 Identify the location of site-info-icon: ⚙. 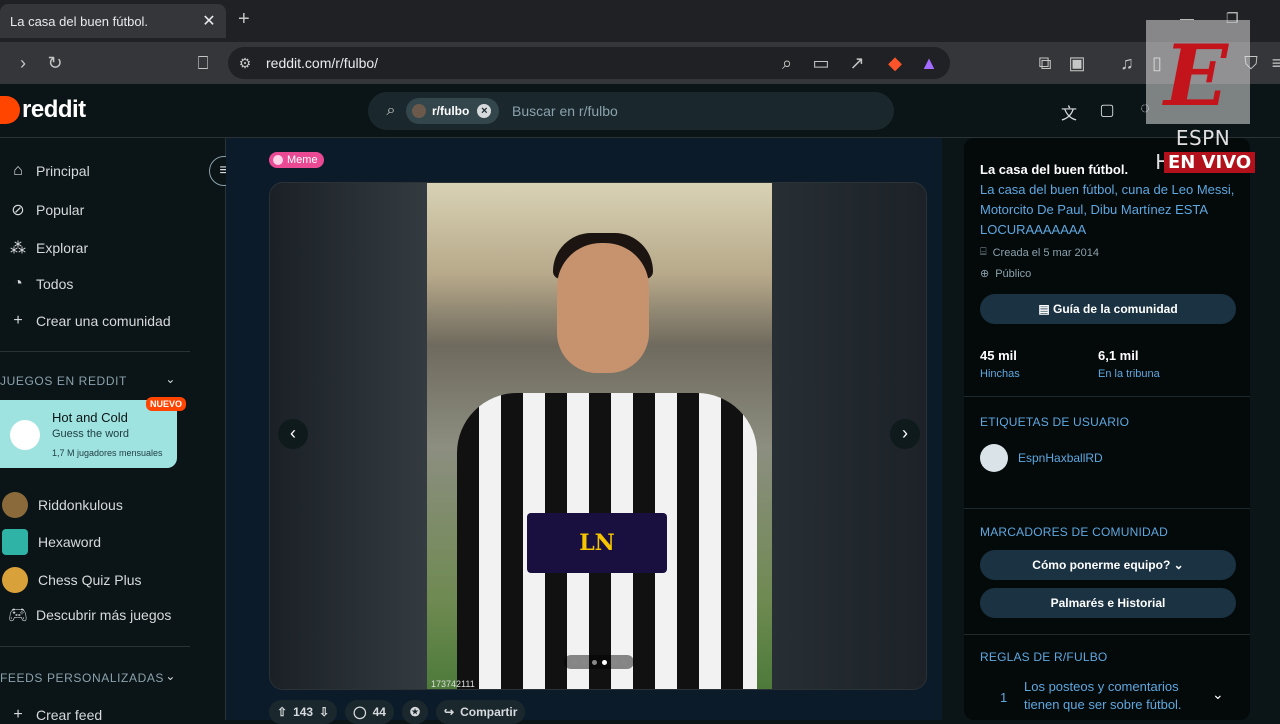
(245, 63).